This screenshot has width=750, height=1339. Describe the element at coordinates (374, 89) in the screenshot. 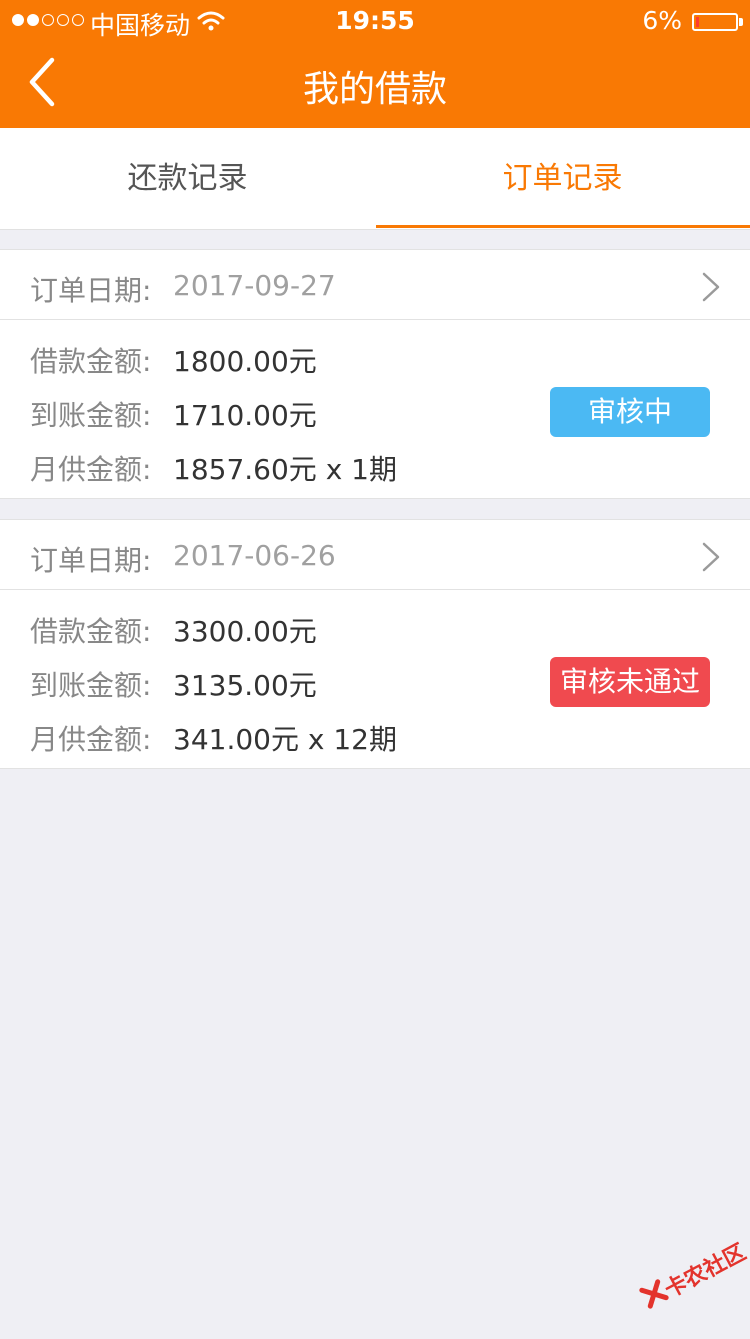

I see `page-title: 我的借款` at that location.